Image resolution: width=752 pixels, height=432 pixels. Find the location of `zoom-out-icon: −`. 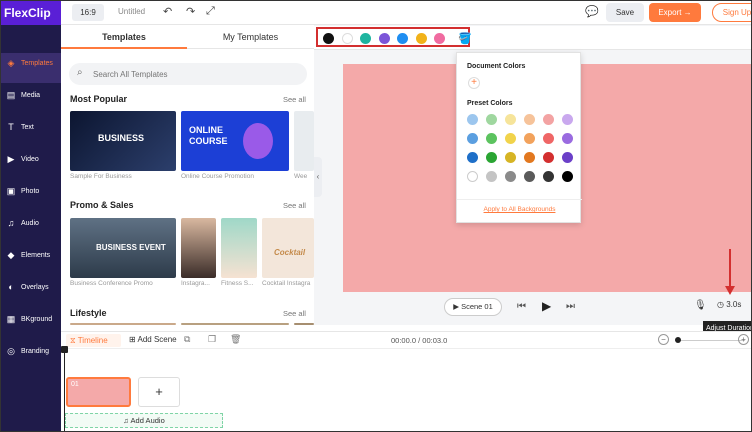

zoom-out-icon: − is located at coordinates (663, 339).